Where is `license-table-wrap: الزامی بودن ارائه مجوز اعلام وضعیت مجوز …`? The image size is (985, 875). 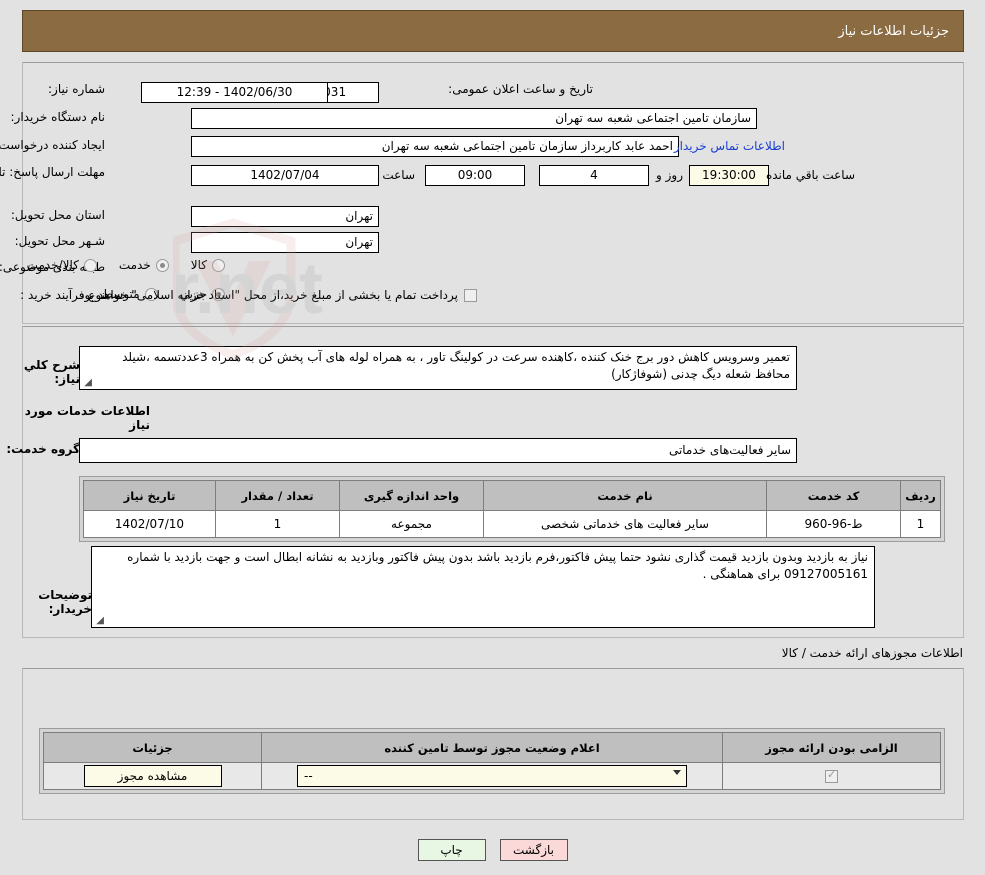
license-table-wrap: الزامی بودن ارائه مجوز اعلام وضعیت مجوز … is located at coordinates (492, 761).